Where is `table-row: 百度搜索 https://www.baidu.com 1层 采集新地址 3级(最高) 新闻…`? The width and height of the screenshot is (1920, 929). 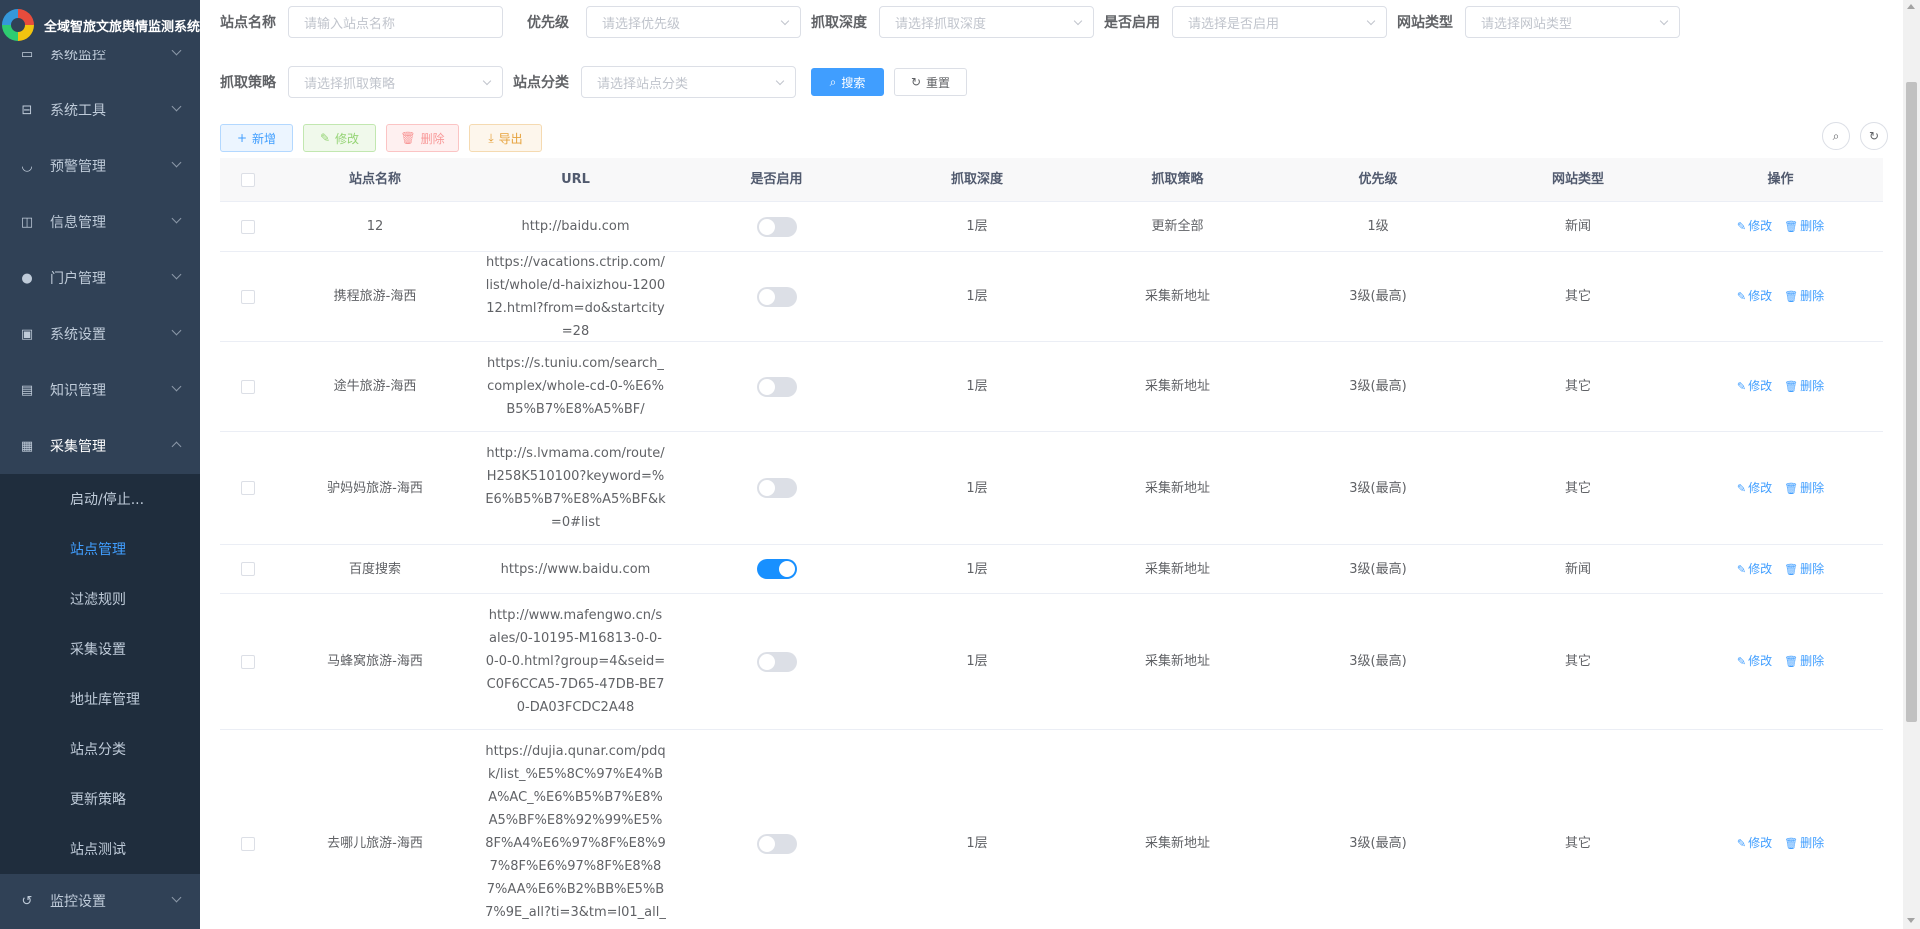
table-row: 百度搜索 https://www.baidu.com 1层 采集新地址 3级(最高) 新闻… is located at coordinates (1051, 569).